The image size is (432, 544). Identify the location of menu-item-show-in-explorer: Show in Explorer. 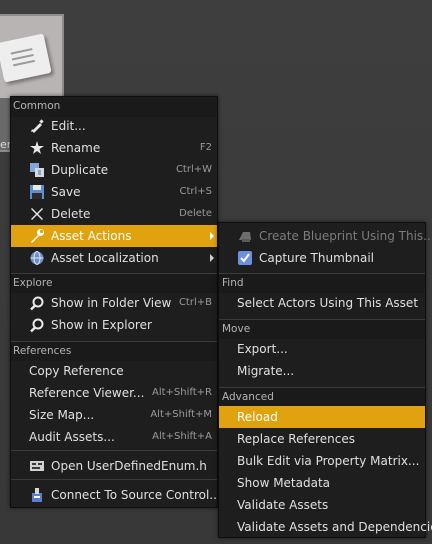
(114, 325).